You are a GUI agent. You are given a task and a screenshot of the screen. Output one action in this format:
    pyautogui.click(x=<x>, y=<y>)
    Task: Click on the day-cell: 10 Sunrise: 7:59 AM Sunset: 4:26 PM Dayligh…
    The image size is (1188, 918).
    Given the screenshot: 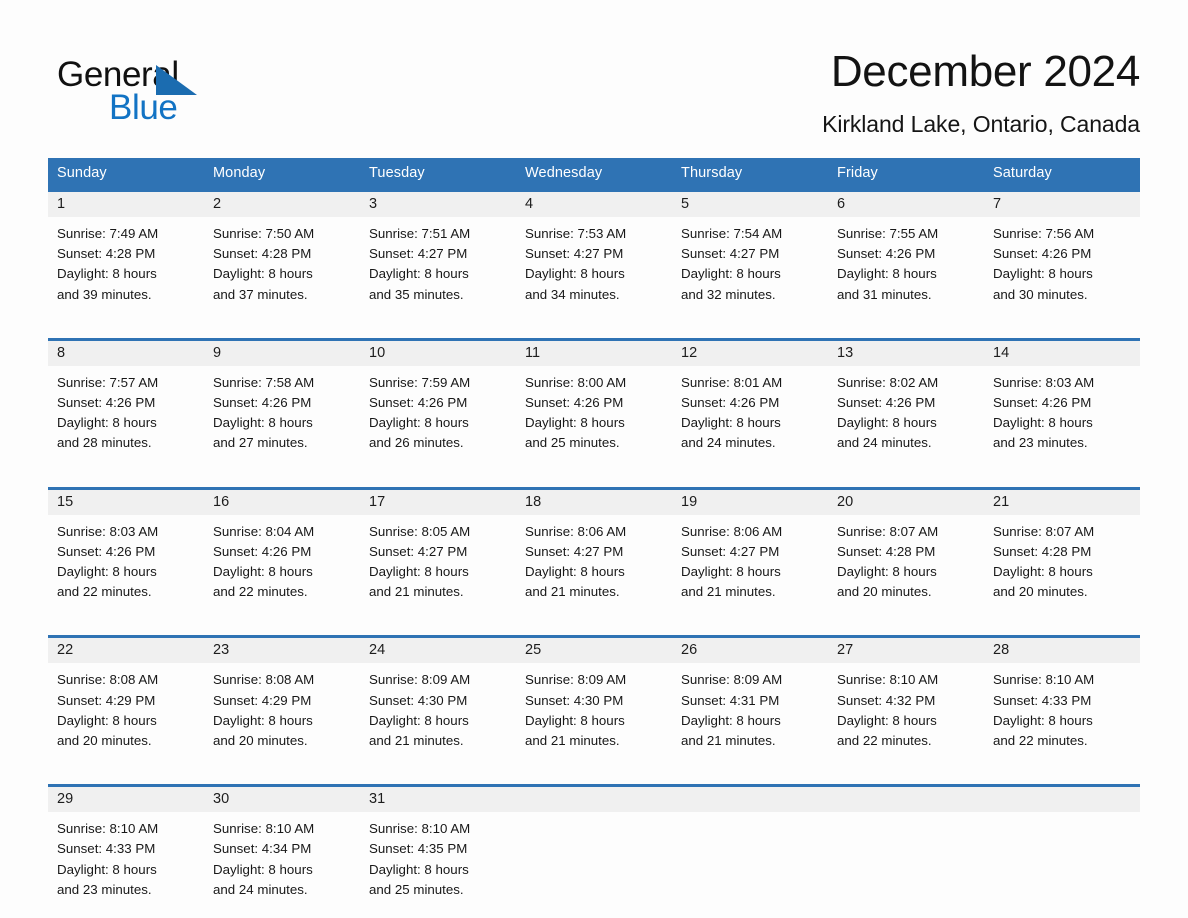 What is the action you would take?
    pyautogui.click(x=438, y=404)
    